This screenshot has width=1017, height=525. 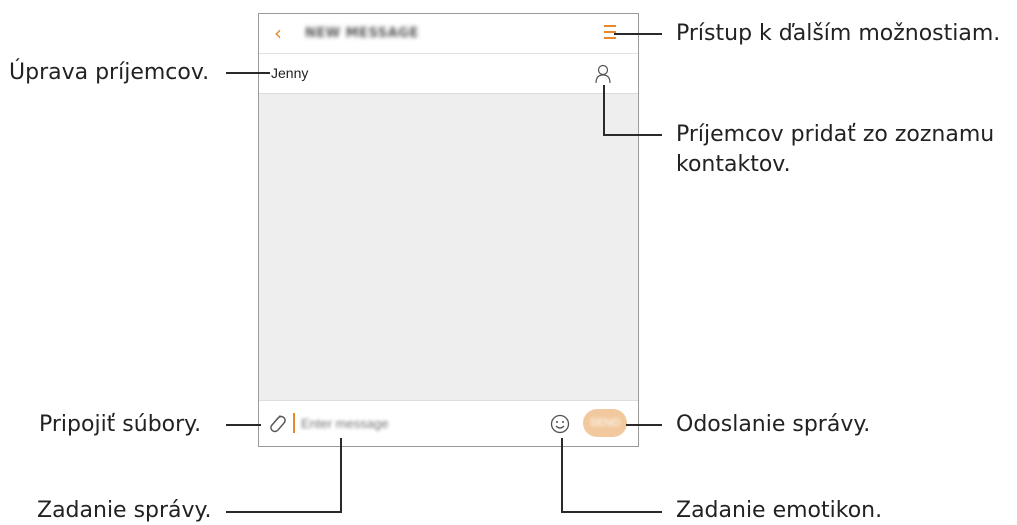 What do you see at coordinates (284, 512) in the screenshot?
I see `callout-line-enter-message-h` at bounding box center [284, 512].